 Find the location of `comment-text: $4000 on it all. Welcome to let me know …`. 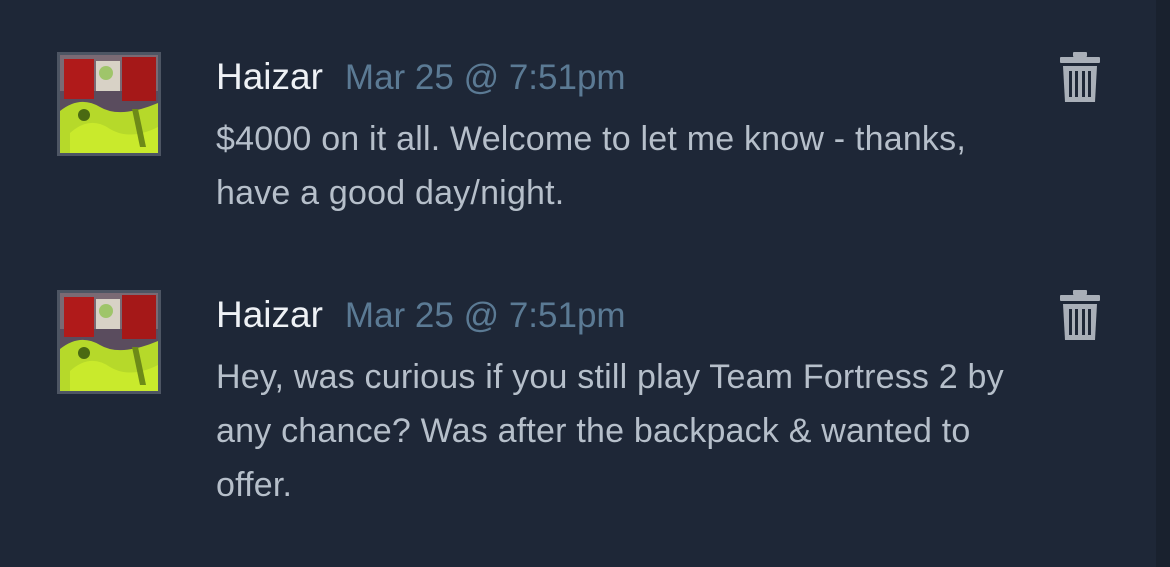

comment-text: $4000 on it all. Welcome to let me know … is located at coordinates (591, 166).